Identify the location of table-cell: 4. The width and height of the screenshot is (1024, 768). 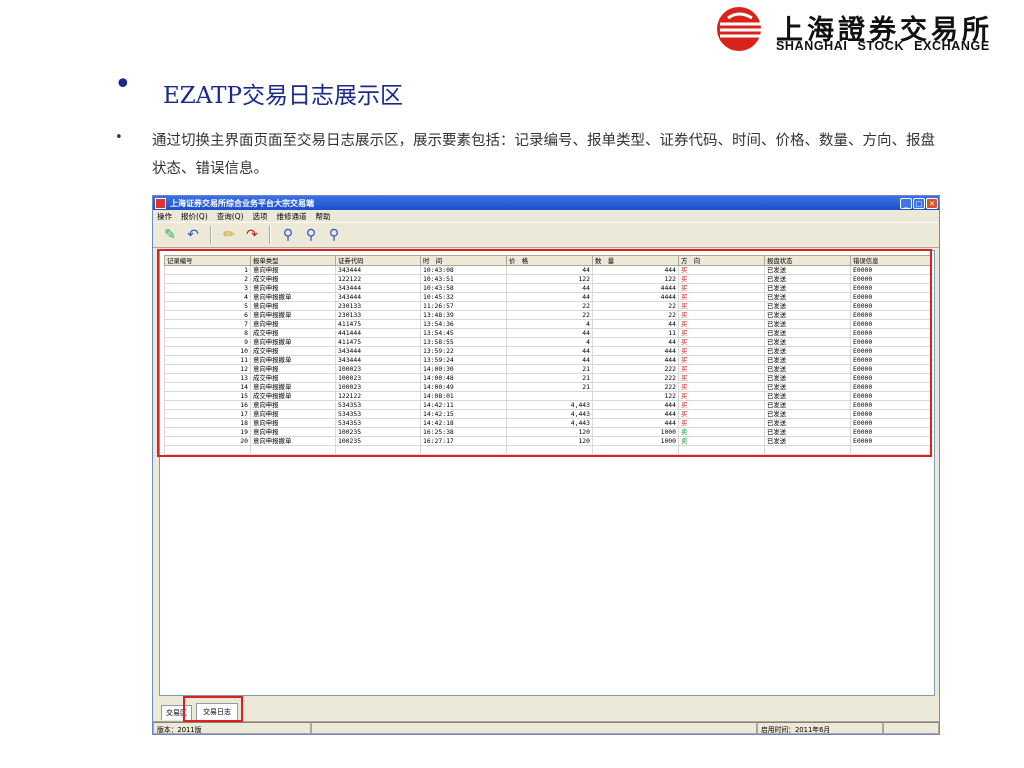
(549, 342).